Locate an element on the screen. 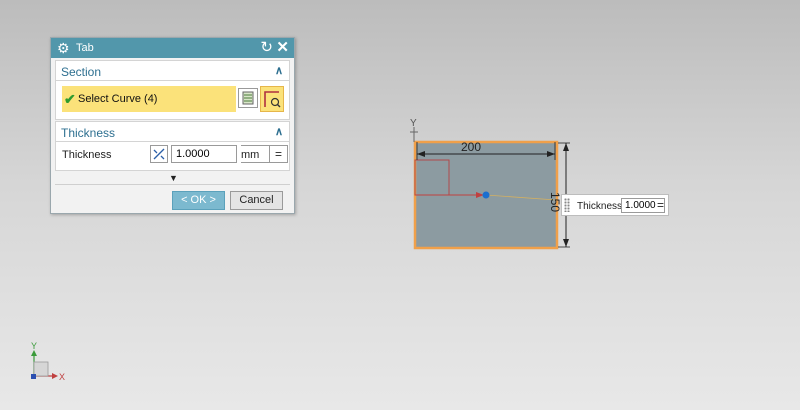 This screenshot has width=800, height=410. checkmark-icon: ✔ is located at coordinates (70, 99).